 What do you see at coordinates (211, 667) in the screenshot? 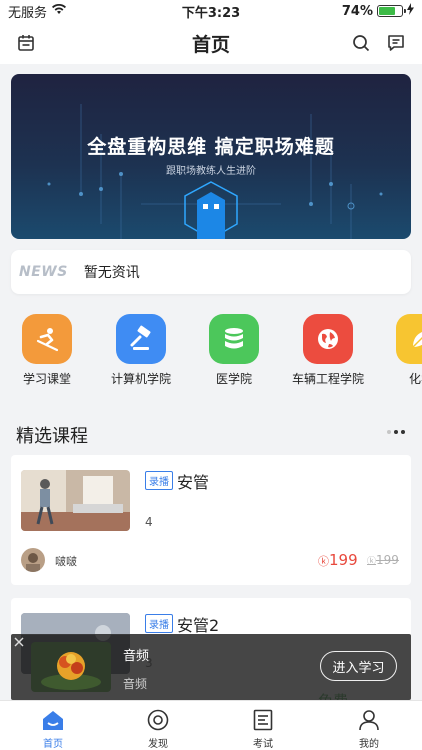
I see `audio-player: 音频 音频 进入学习` at bounding box center [211, 667].